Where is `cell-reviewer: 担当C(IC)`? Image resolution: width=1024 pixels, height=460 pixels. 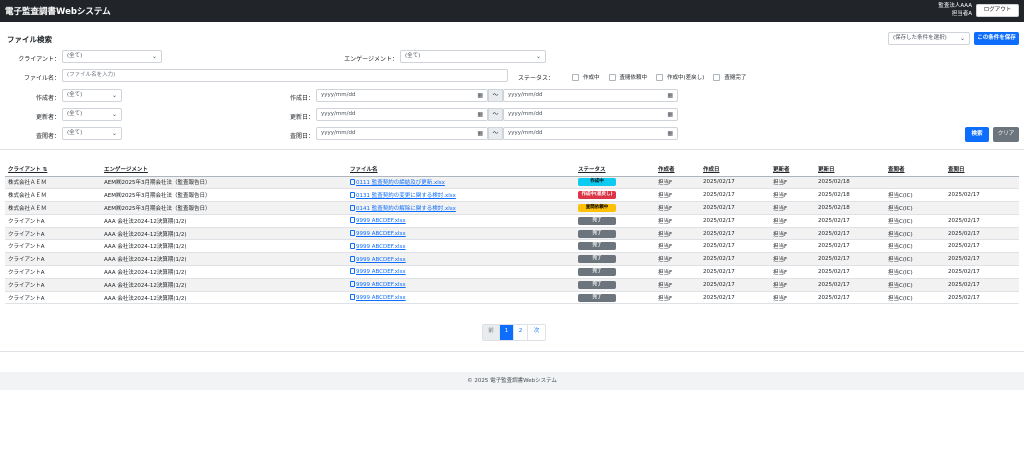
cell-reviewer: 担当C(IC) is located at coordinates (915, 285).